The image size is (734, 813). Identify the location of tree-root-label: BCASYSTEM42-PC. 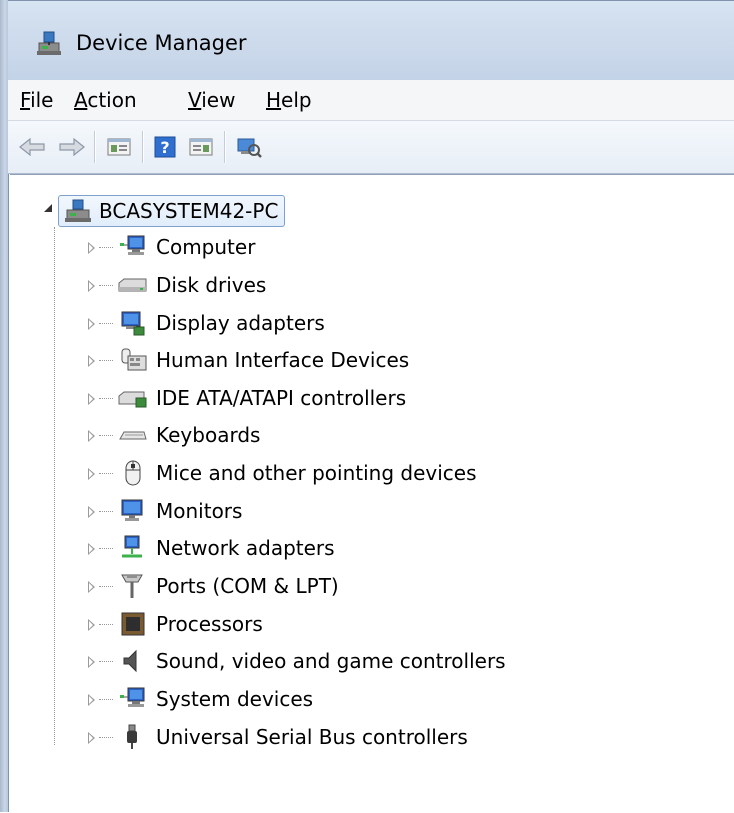
(189, 211).